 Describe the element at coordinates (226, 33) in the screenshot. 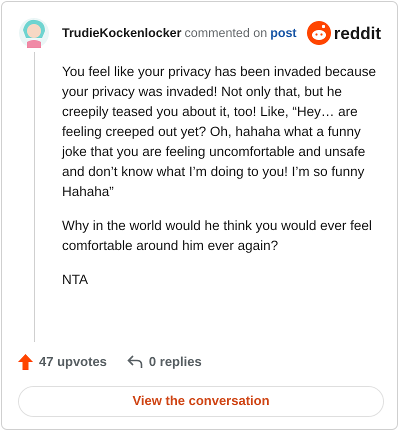

I see `action-text: commented on` at that location.